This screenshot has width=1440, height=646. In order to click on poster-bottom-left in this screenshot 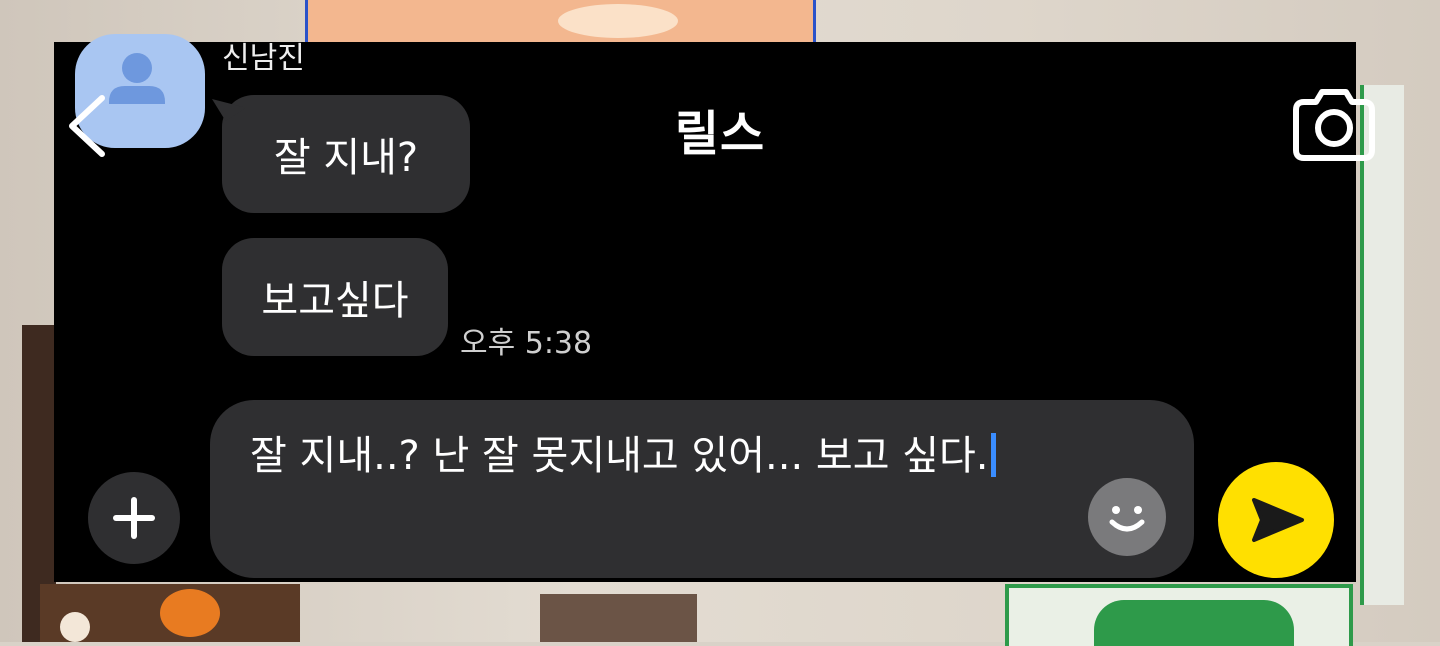, I will do `click(170, 613)`.